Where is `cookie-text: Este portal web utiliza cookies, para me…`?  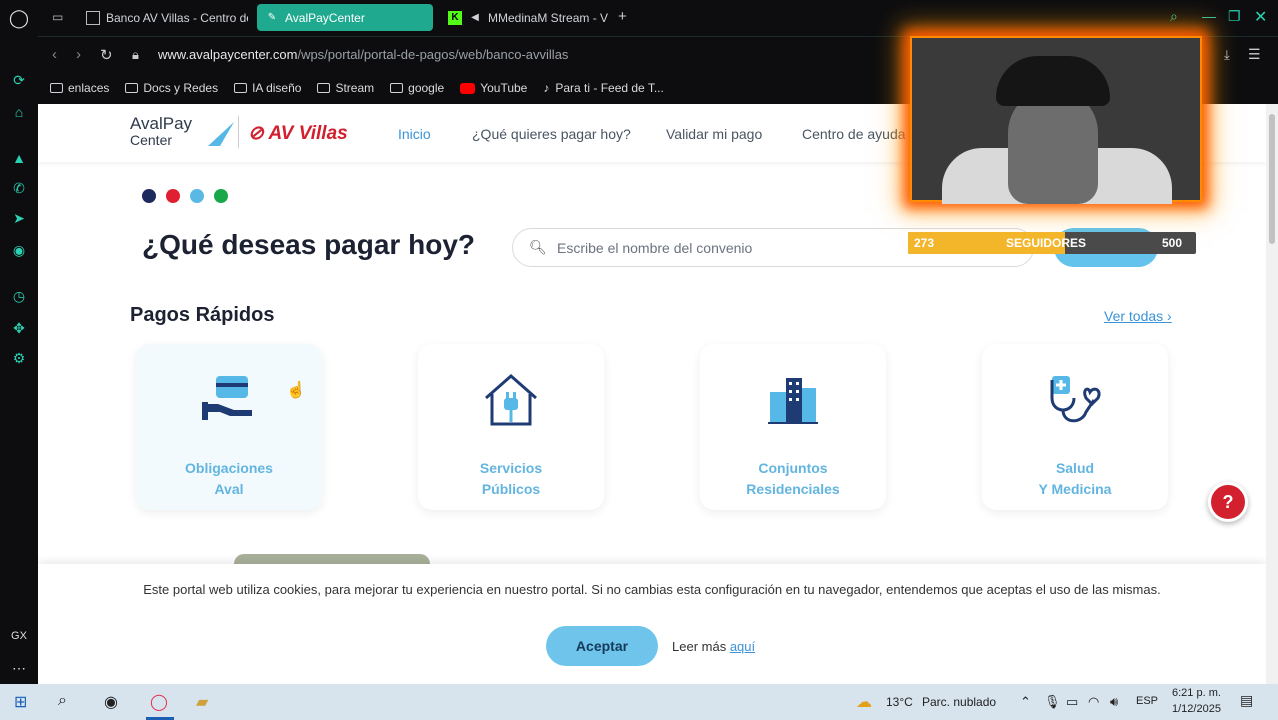
cookie-text: Este portal web utiliza cookies, para me… is located at coordinates (652, 589).